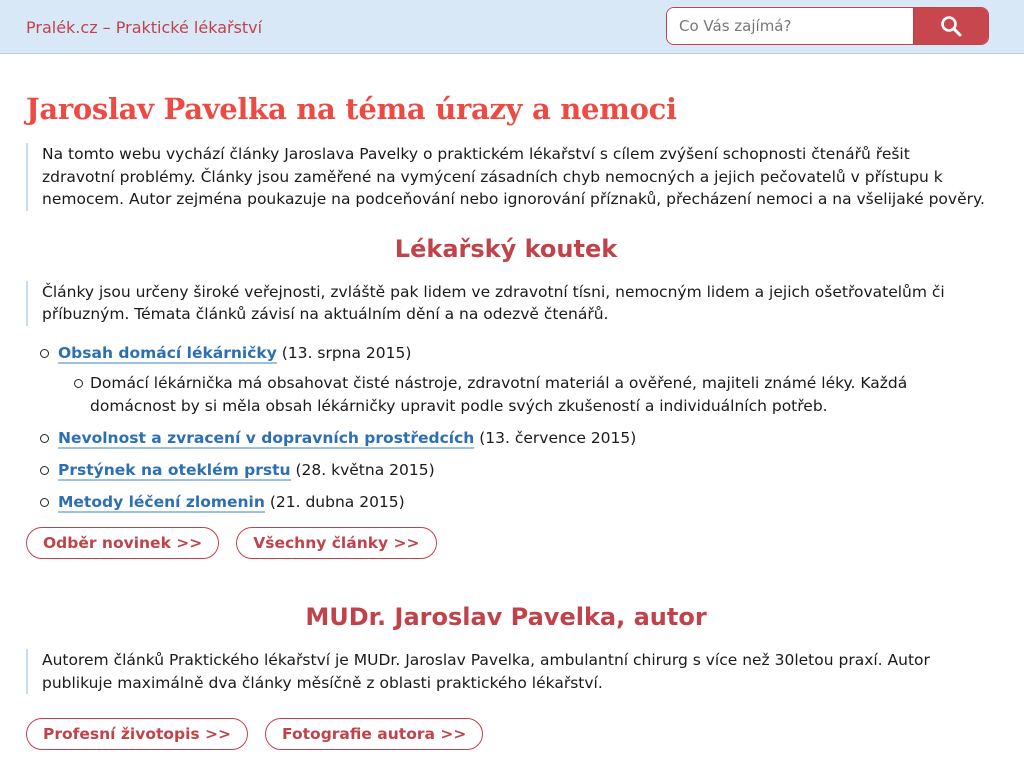 The image size is (1024, 768). I want to click on section-heading-author: MUDr. Jaroslav Pavelka, autor, so click(506, 617).